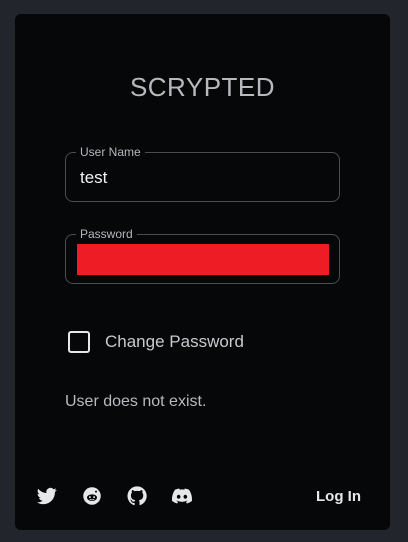 The height and width of the screenshot is (542, 408). I want to click on reddit-icon, so click(92, 496).